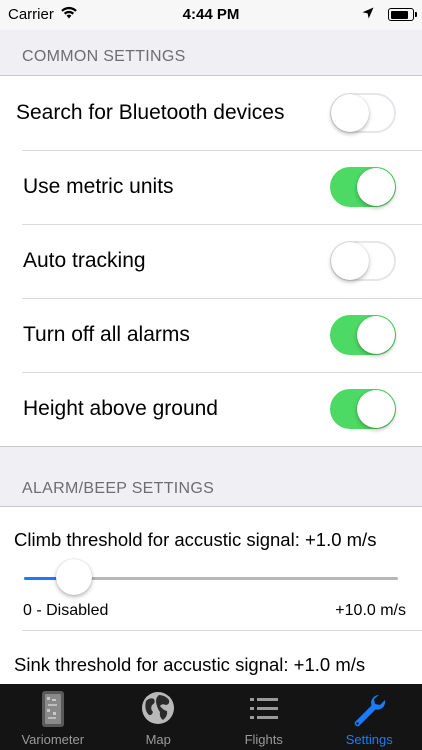 The height and width of the screenshot is (750, 422). I want to click on battery-icon, so click(402, 14).